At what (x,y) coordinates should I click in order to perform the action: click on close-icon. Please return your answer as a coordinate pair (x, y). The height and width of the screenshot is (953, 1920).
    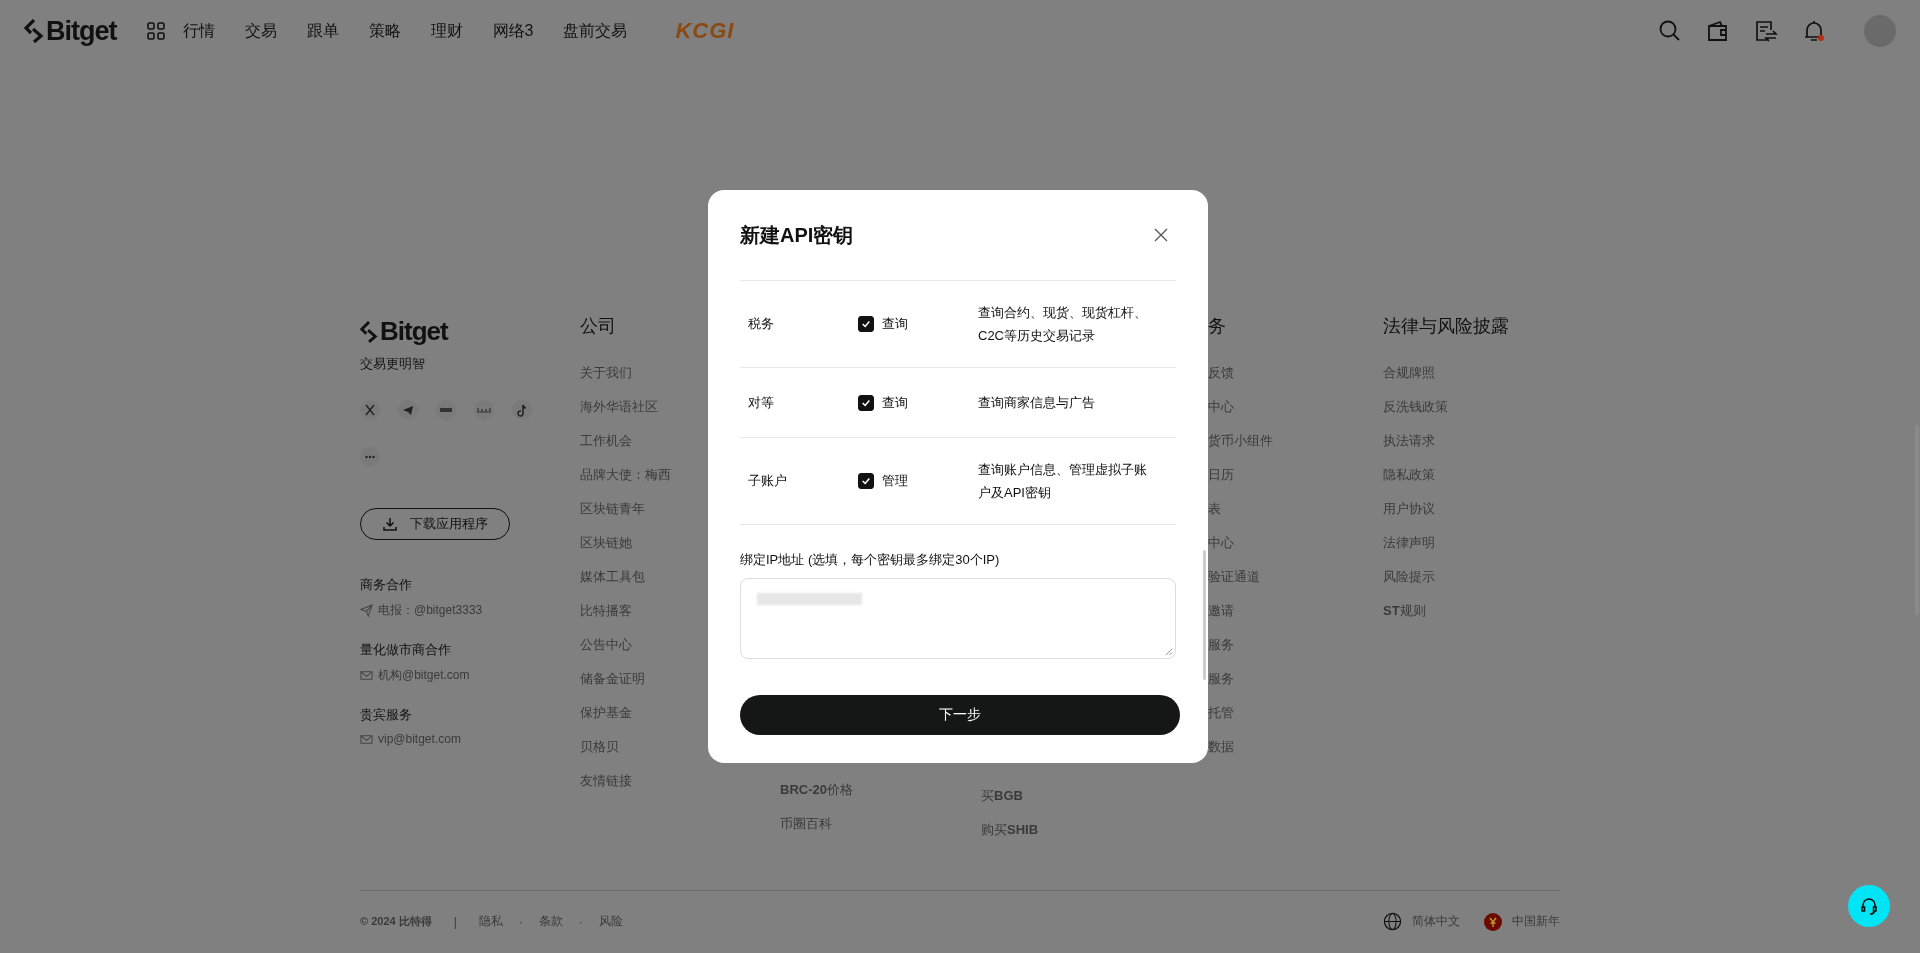
    Looking at the image, I should click on (1161, 235).